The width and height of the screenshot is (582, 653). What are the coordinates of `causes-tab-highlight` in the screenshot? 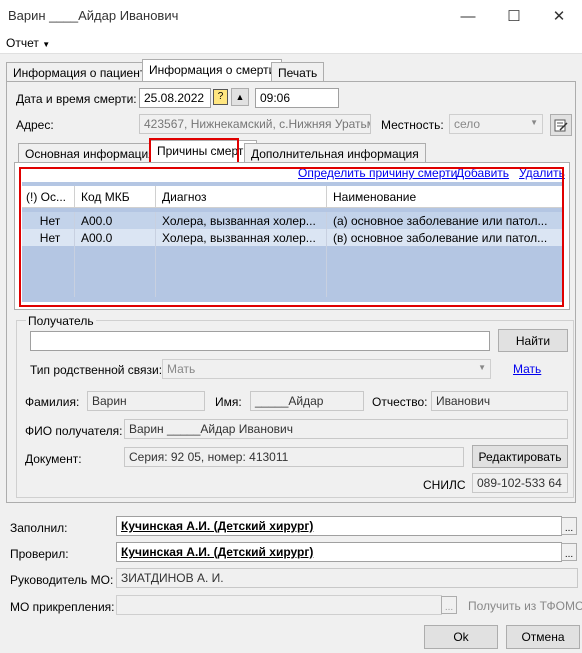 It's located at (194, 151).